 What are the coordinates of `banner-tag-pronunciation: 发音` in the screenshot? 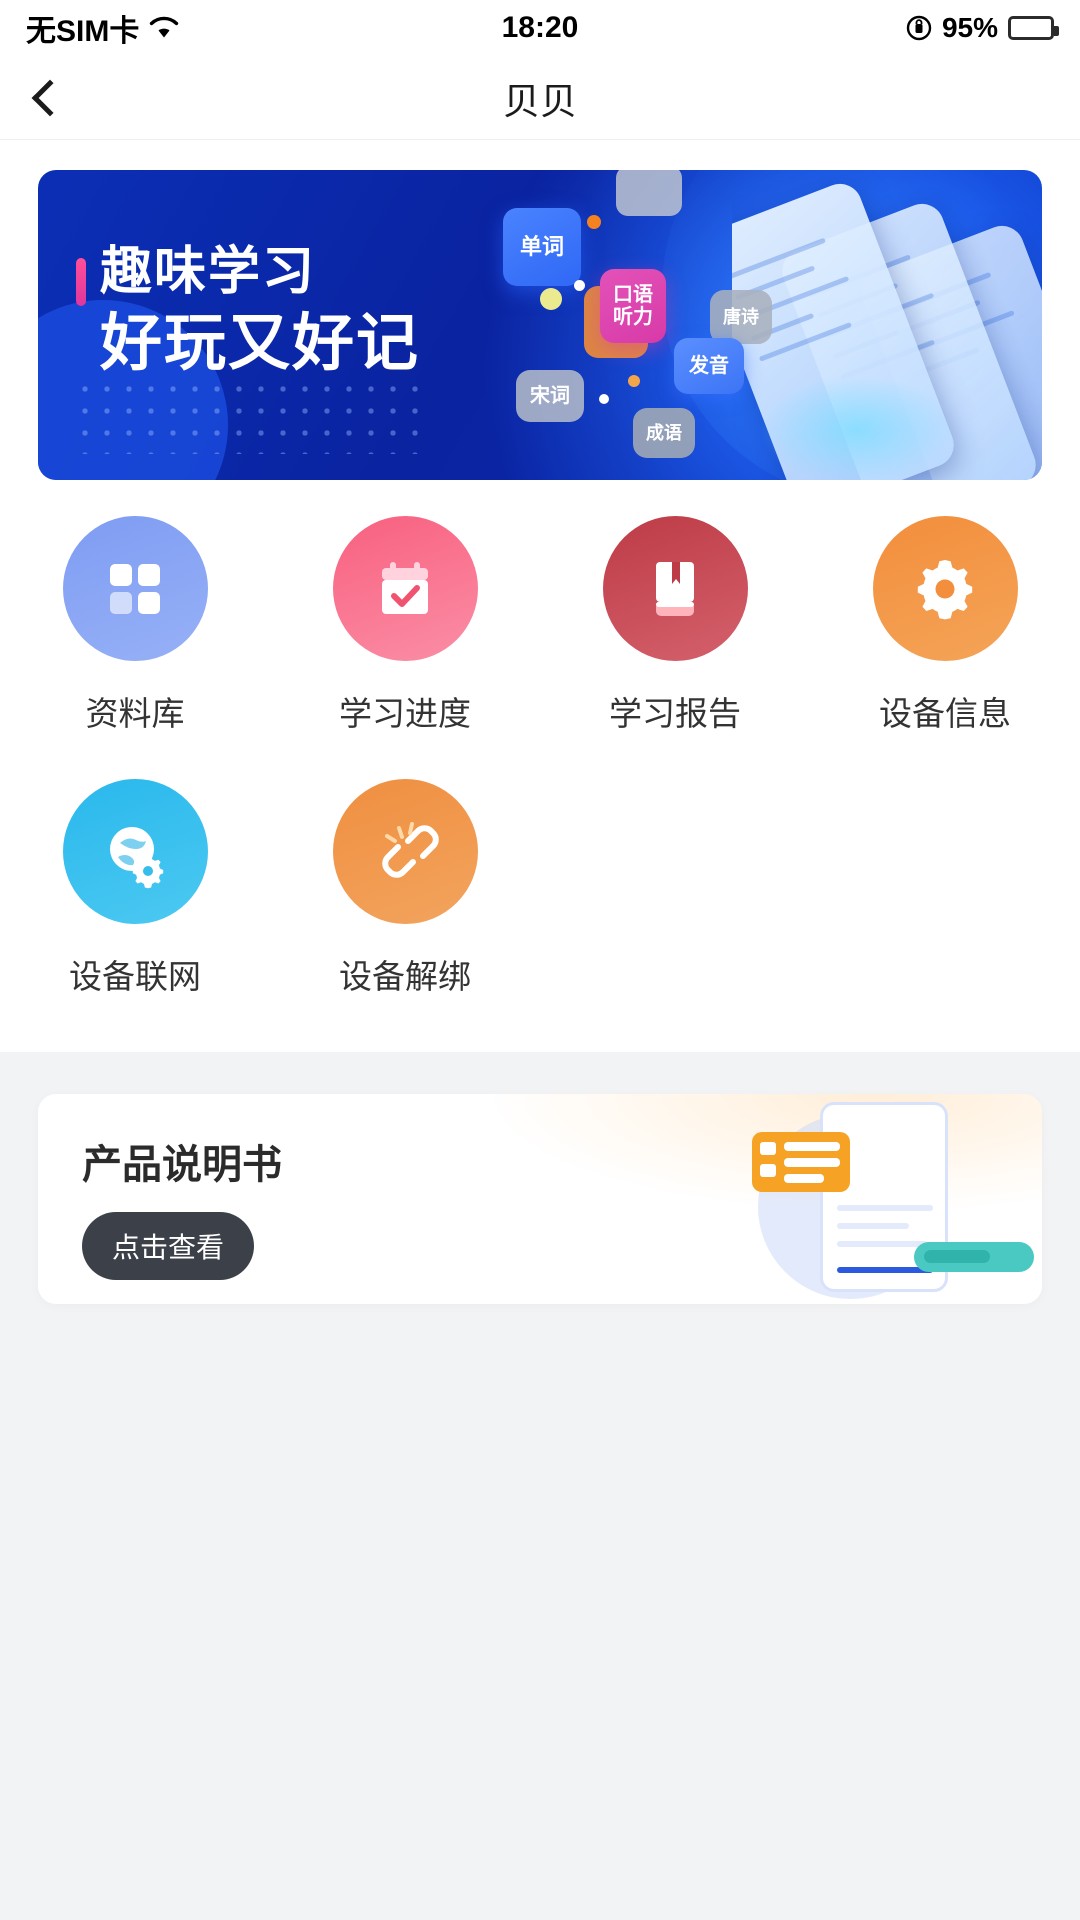 It's located at (709, 366).